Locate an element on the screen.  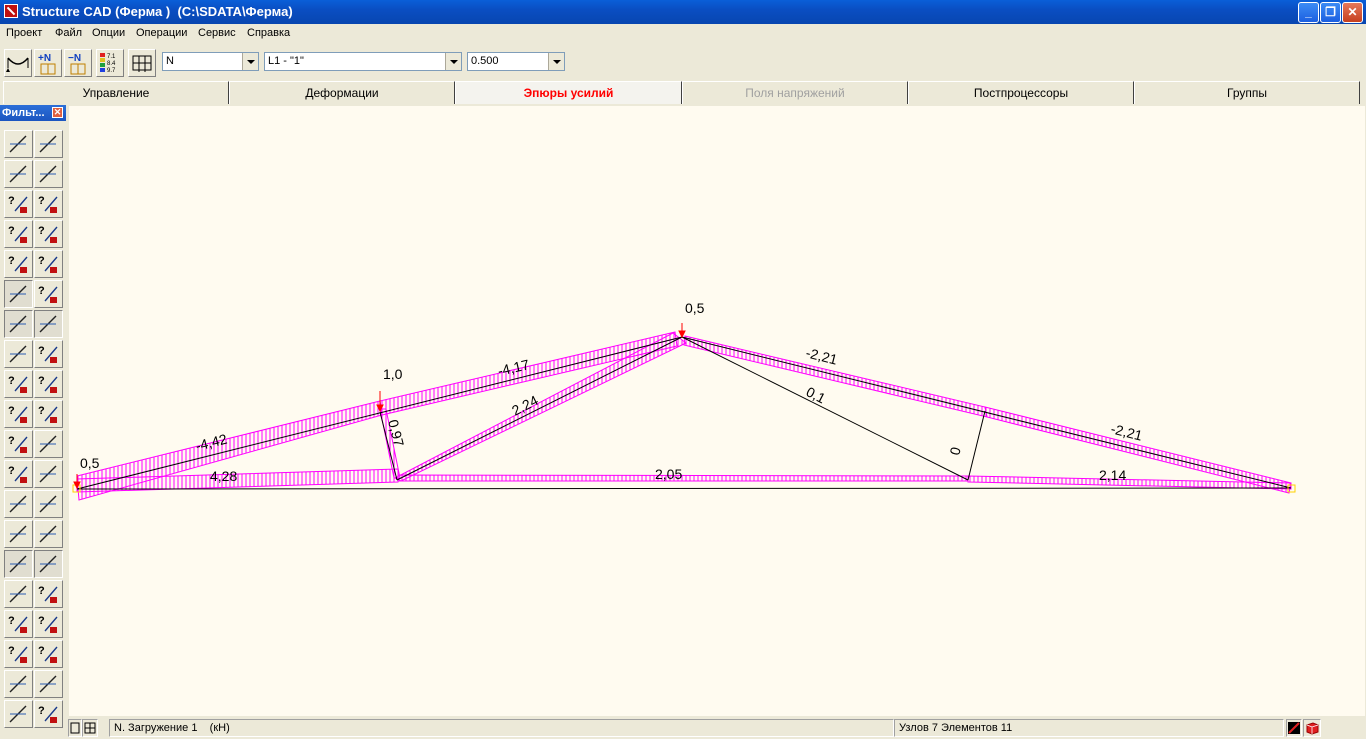
query-ne-icon: ? is located at coordinates (18, 234).